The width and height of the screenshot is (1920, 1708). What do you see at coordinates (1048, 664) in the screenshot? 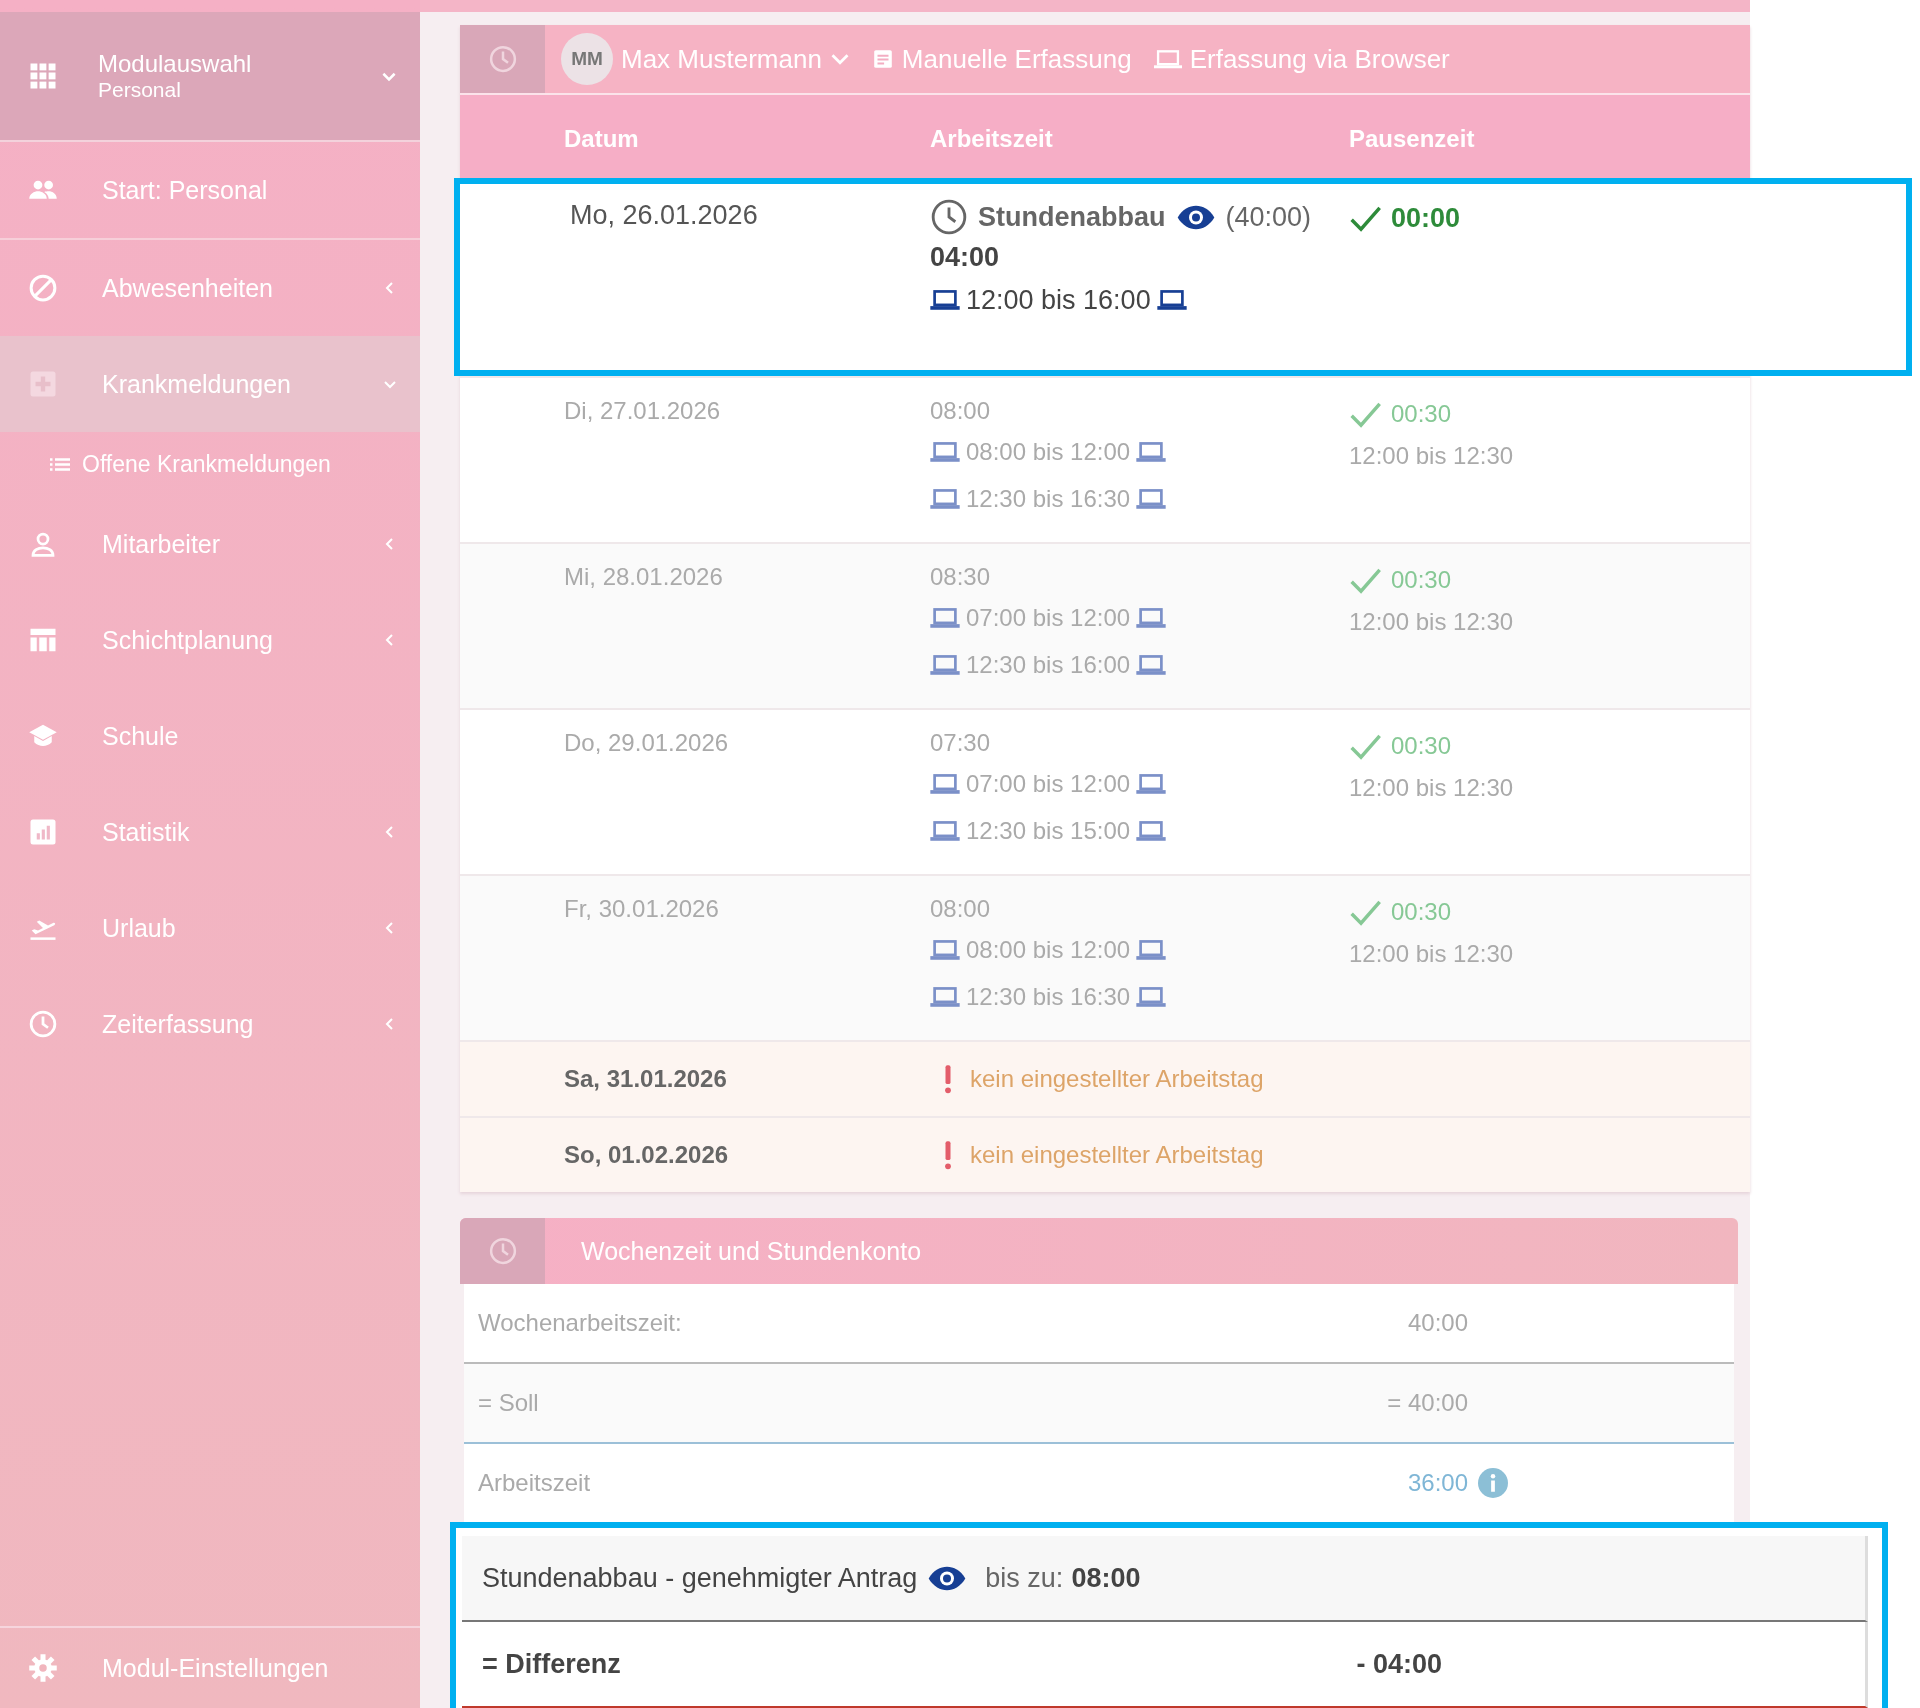
I see `time-entry: 12:30 bis 16:00` at bounding box center [1048, 664].